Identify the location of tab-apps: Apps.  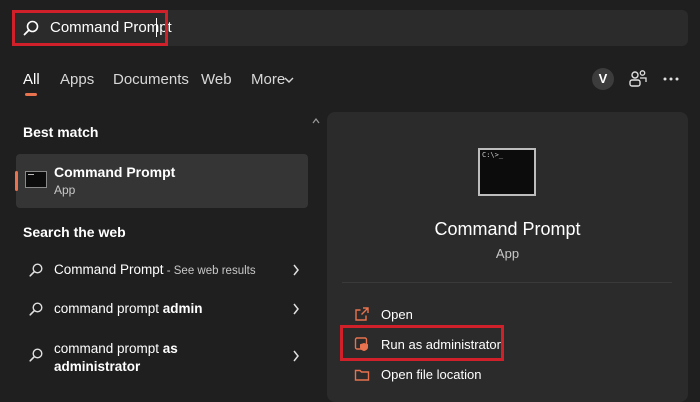
(77, 79).